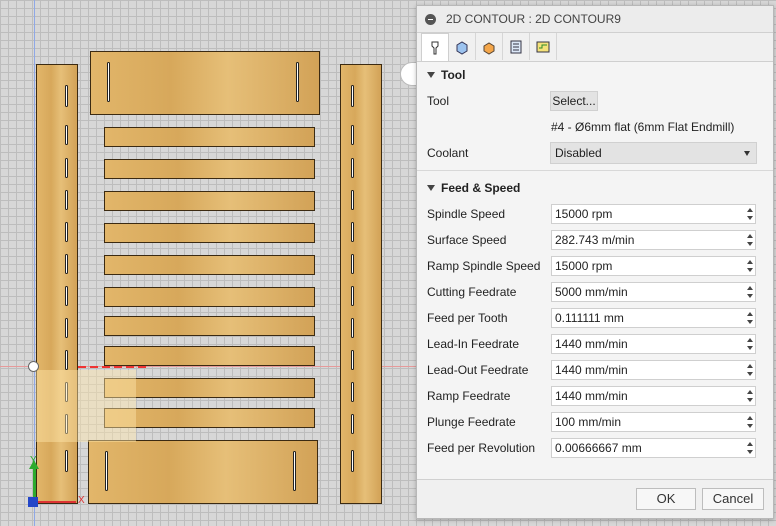 The width and height of the screenshot is (776, 526). I want to click on ok-button: OK, so click(666, 499).